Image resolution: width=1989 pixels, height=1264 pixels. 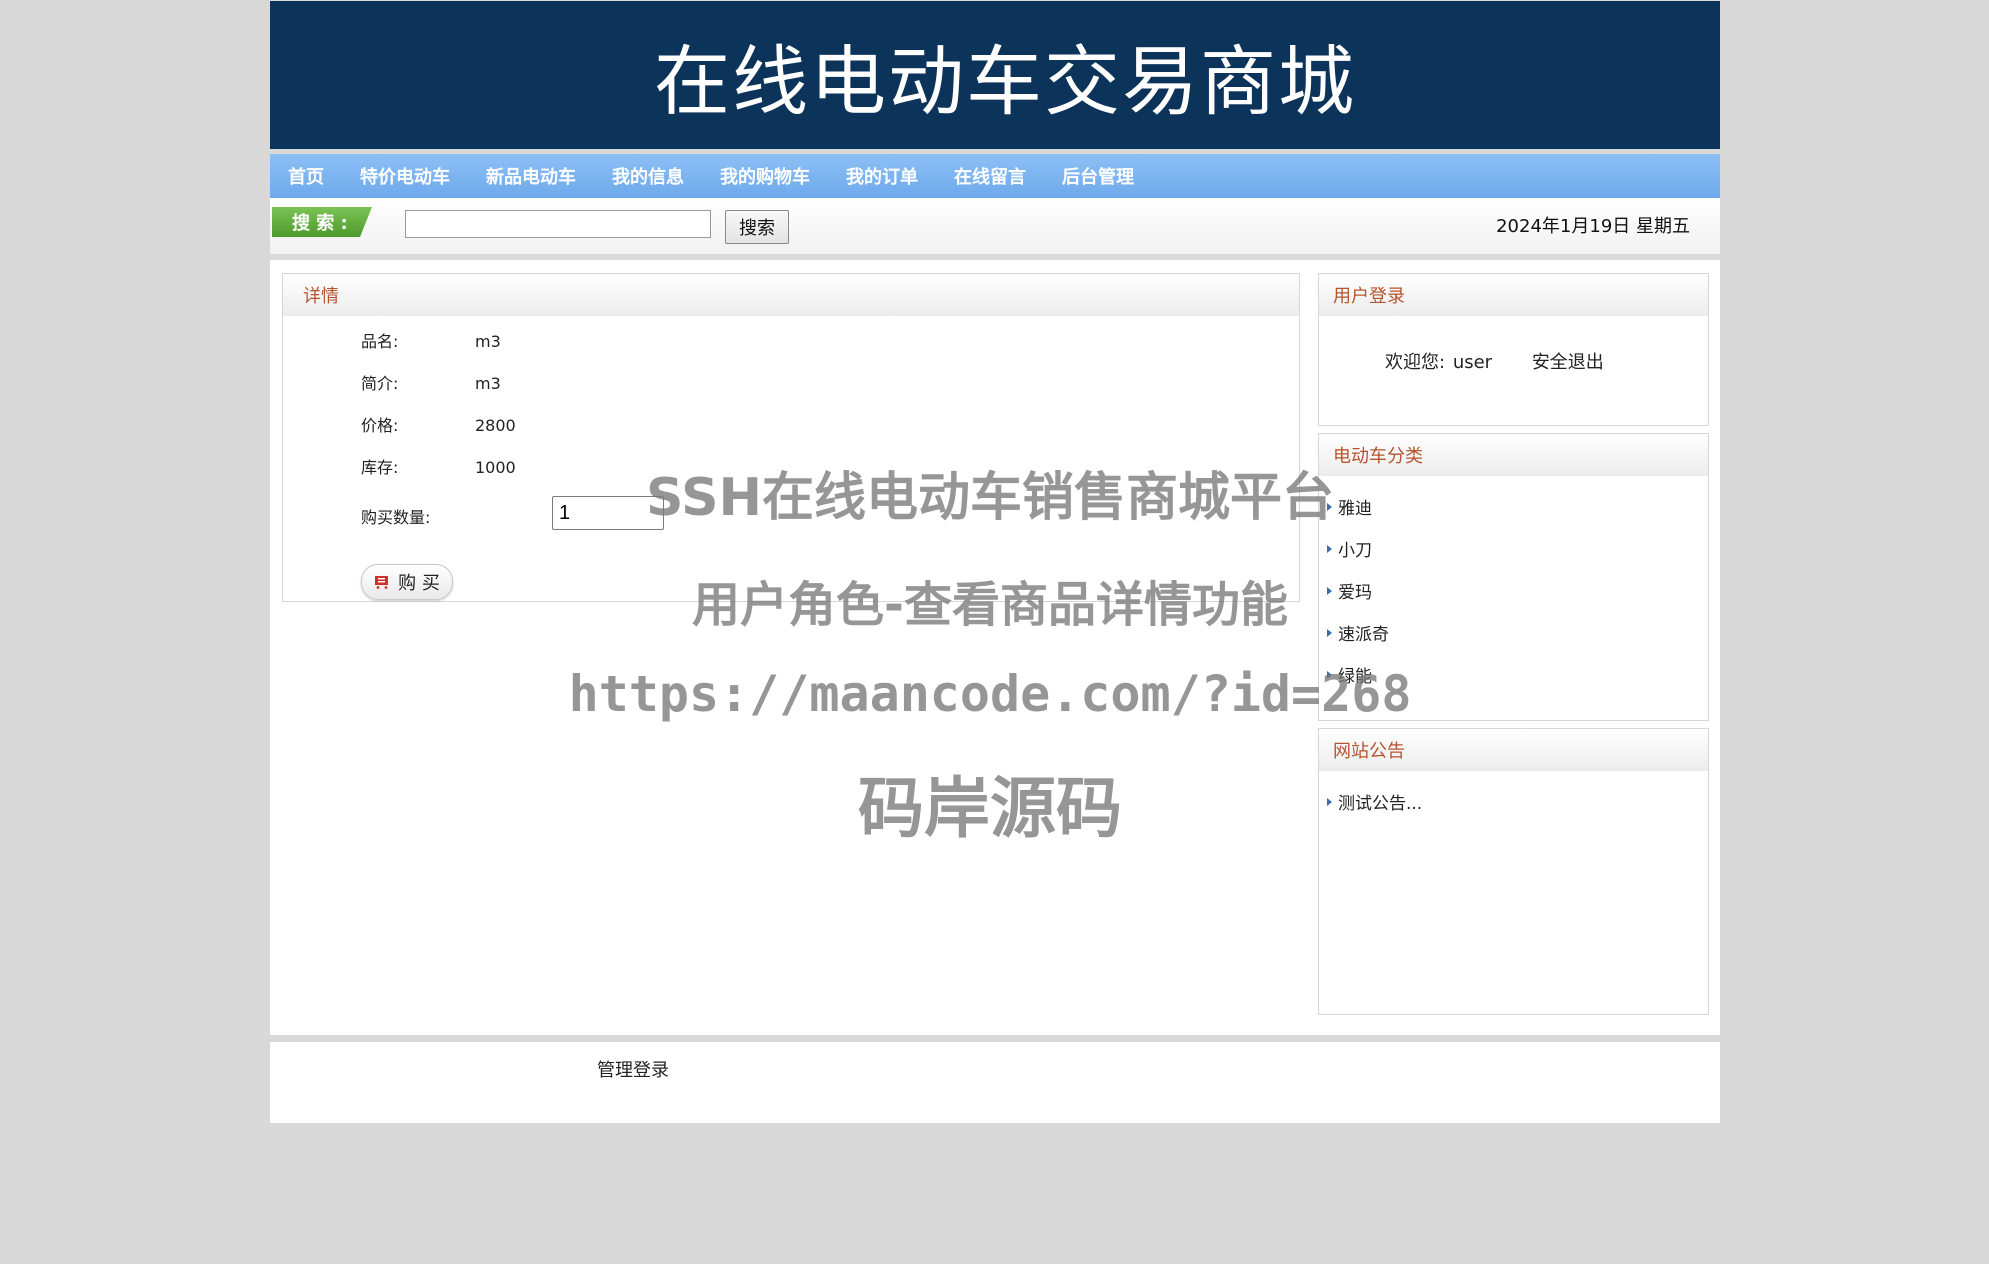 I want to click on field-intro: 简介: m3, so click(x=431, y=382).